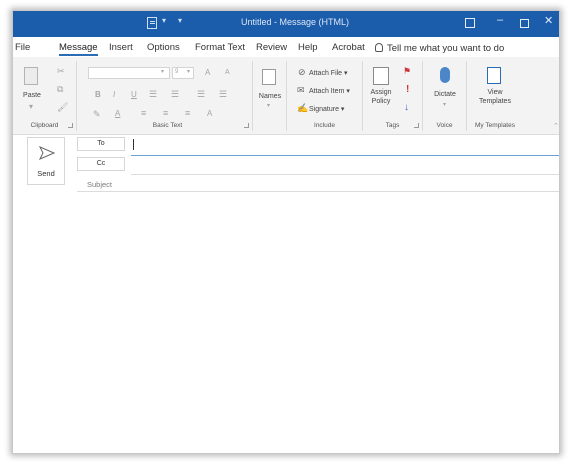  I want to click on increase-indent-icon: ☰, so click(223, 94).